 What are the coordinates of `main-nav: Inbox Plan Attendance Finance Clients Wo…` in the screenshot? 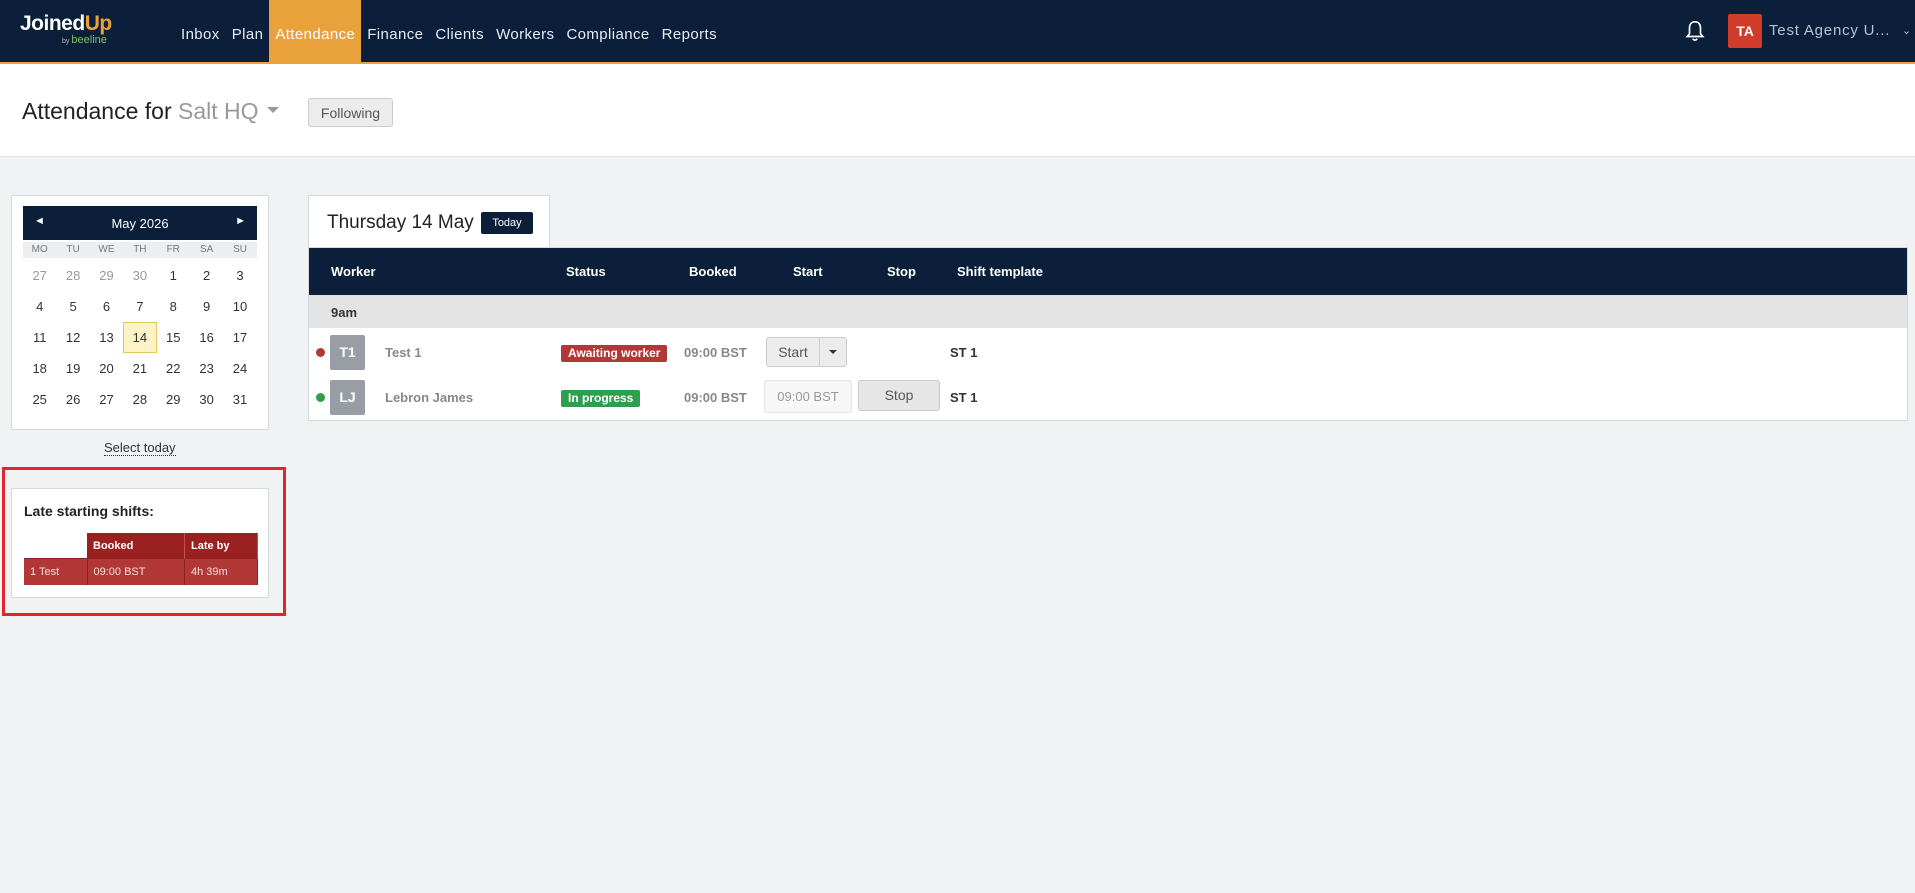 It's located at (449, 31).